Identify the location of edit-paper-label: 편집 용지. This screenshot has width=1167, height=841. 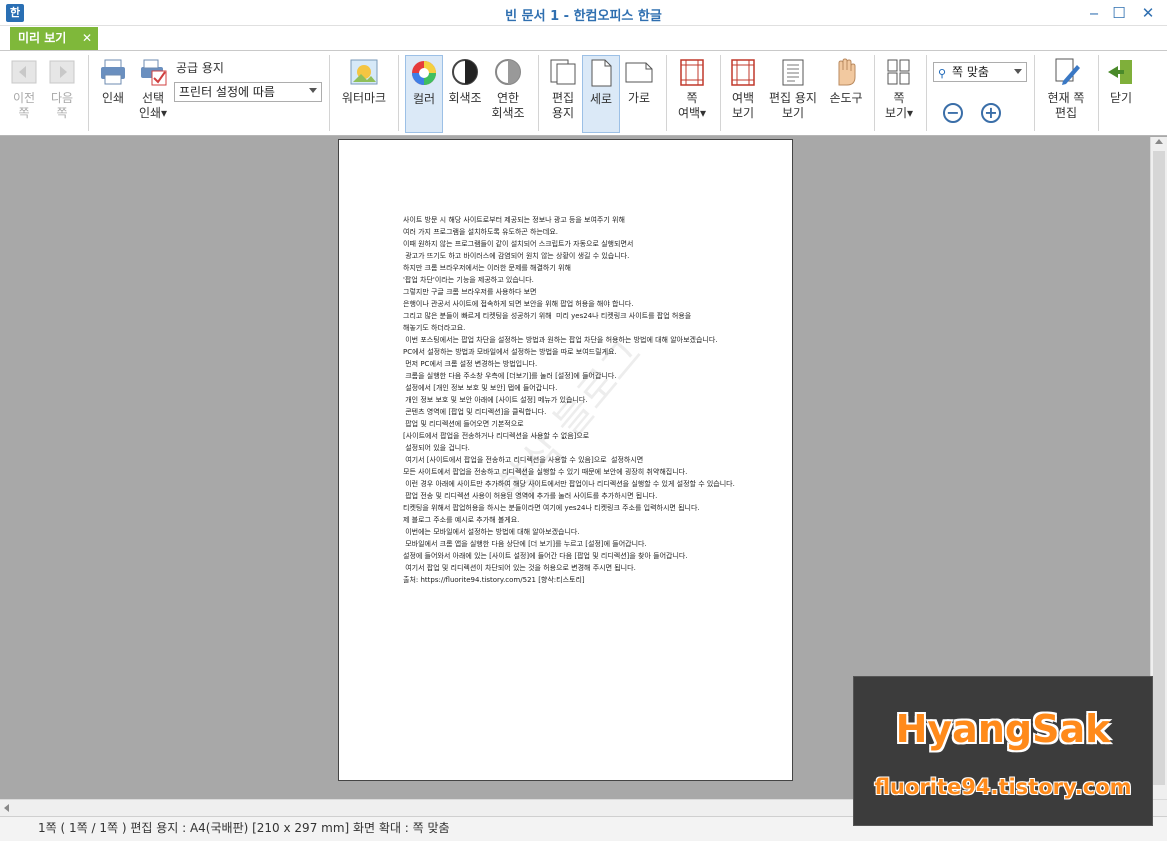
(563, 105).